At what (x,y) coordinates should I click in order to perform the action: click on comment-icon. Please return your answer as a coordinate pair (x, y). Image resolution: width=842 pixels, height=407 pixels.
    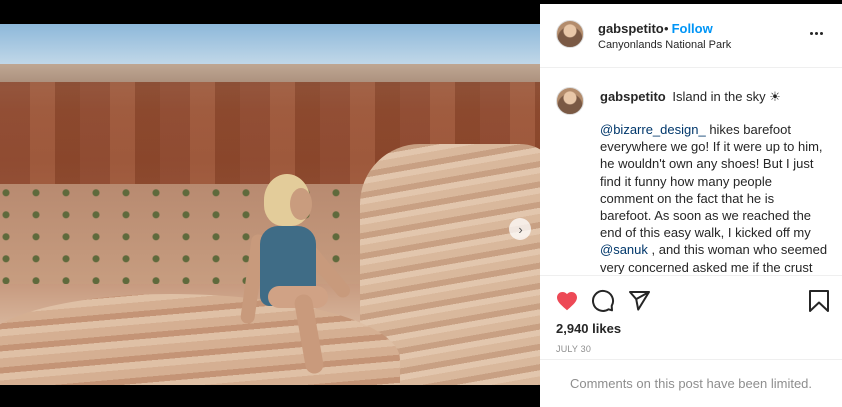
    Looking at the image, I should click on (603, 301).